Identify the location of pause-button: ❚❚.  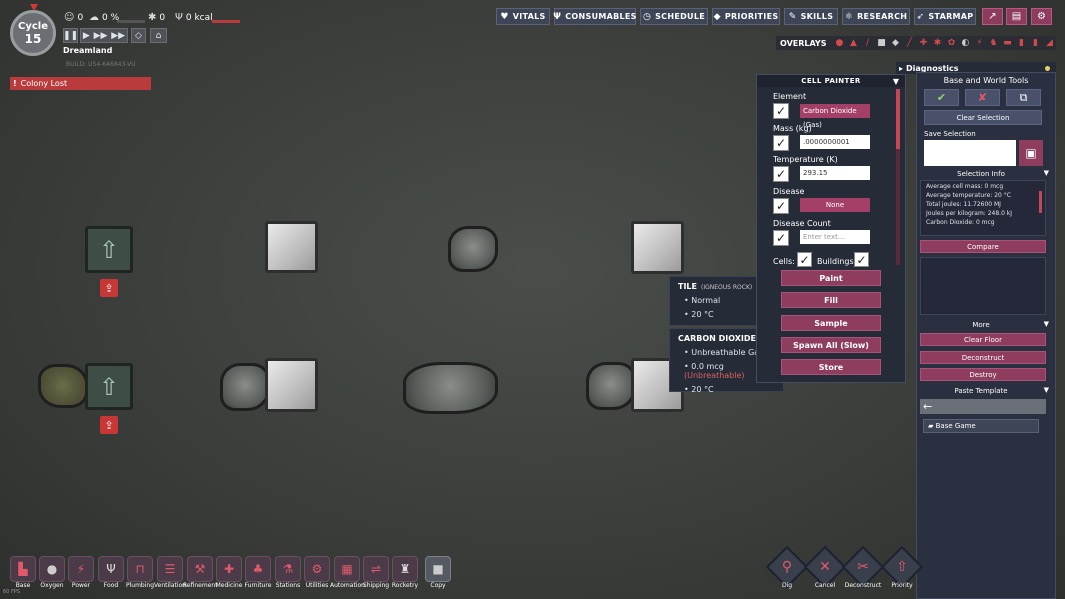
(70, 35).